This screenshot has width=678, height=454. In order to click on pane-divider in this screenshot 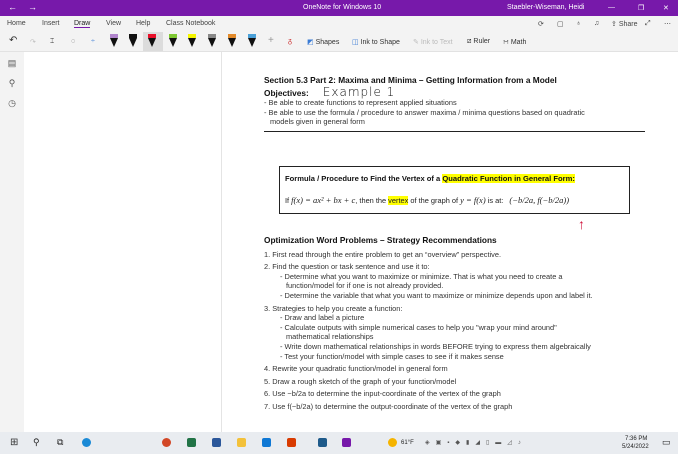, I will do `click(221, 242)`.